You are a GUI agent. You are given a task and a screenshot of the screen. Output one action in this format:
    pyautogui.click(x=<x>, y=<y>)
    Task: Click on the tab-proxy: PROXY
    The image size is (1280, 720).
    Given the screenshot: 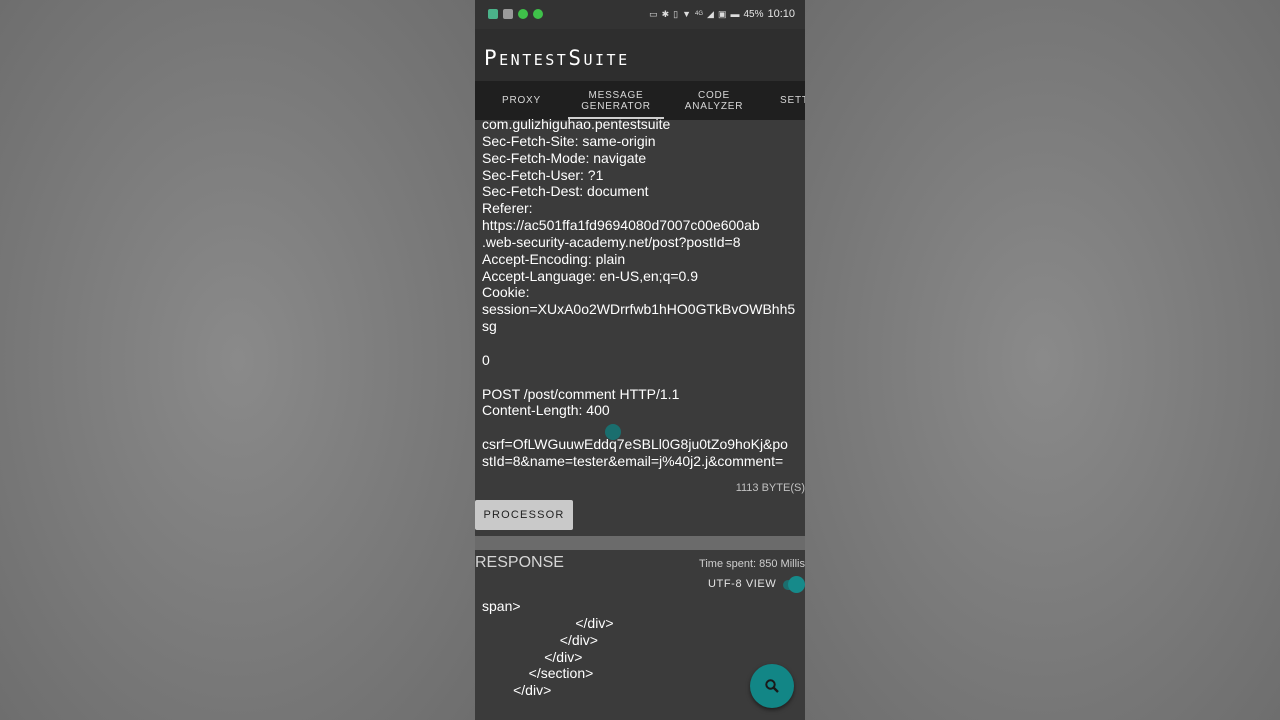 What is the action you would take?
    pyautogui.click(x=521, y=100)
    